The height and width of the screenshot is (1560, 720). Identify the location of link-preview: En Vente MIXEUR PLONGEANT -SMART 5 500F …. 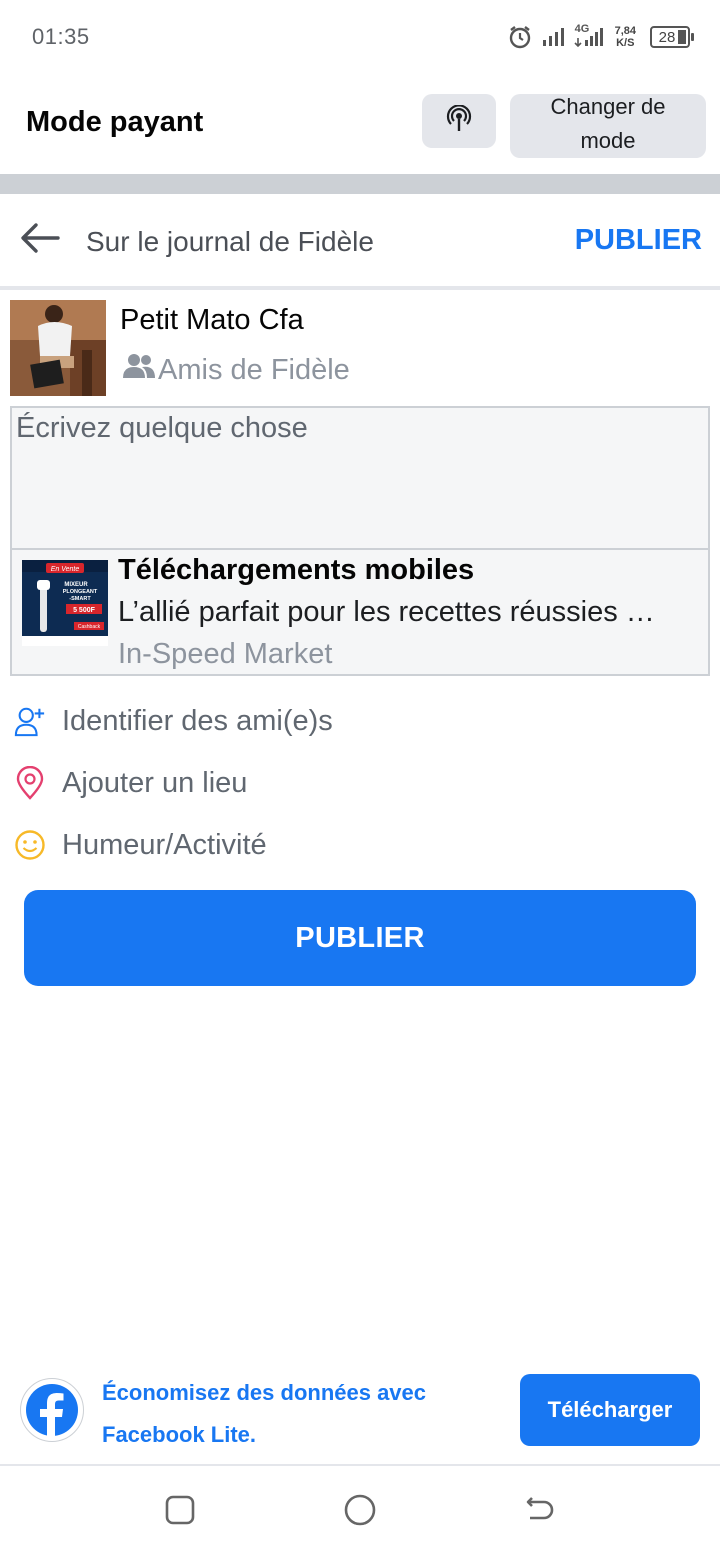
(360, 613).